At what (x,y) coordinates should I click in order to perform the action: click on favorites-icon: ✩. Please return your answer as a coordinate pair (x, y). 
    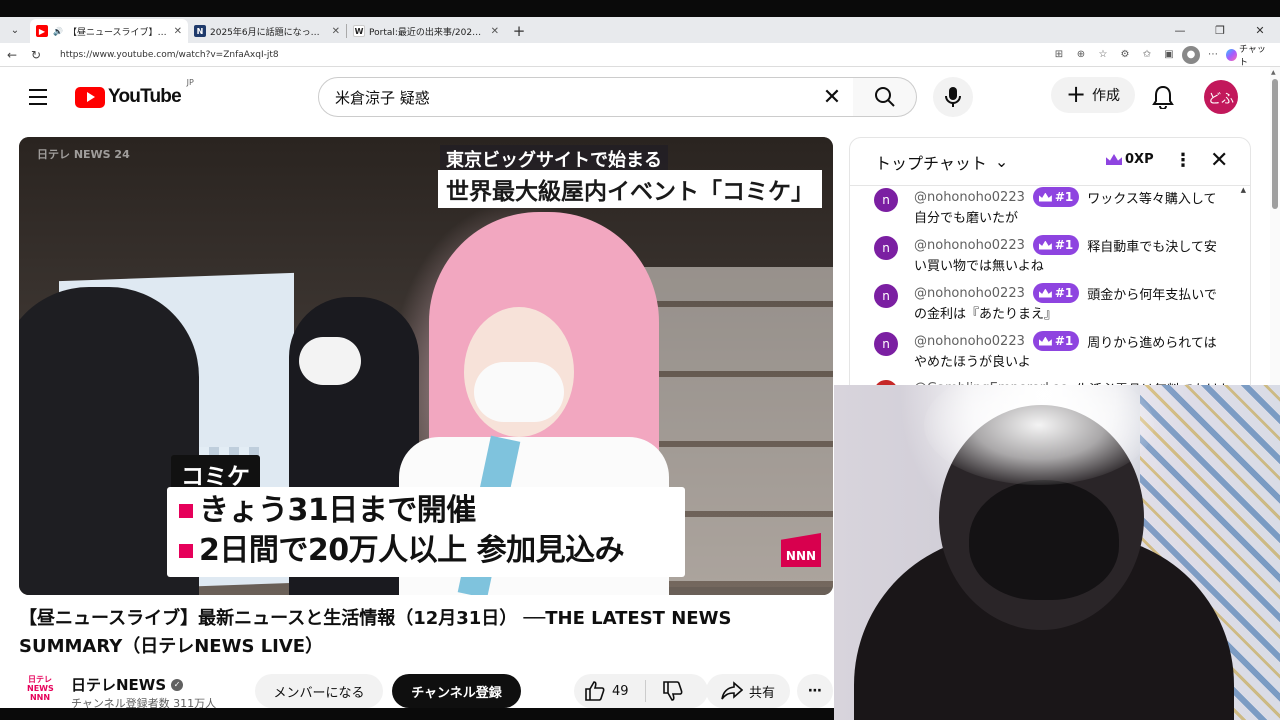
    Looking at the image, I should click on (1147, 55).